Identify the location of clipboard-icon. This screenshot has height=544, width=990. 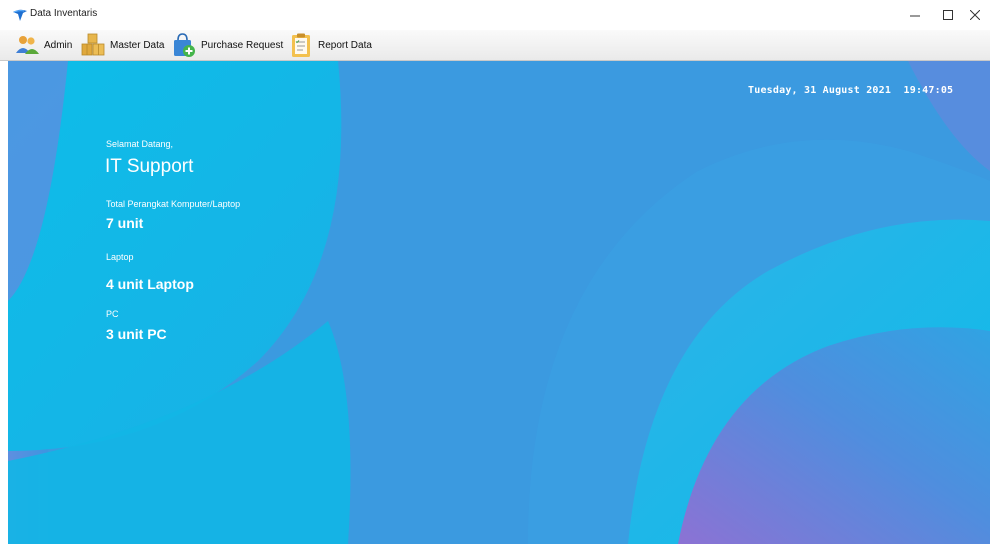
(301, 45).